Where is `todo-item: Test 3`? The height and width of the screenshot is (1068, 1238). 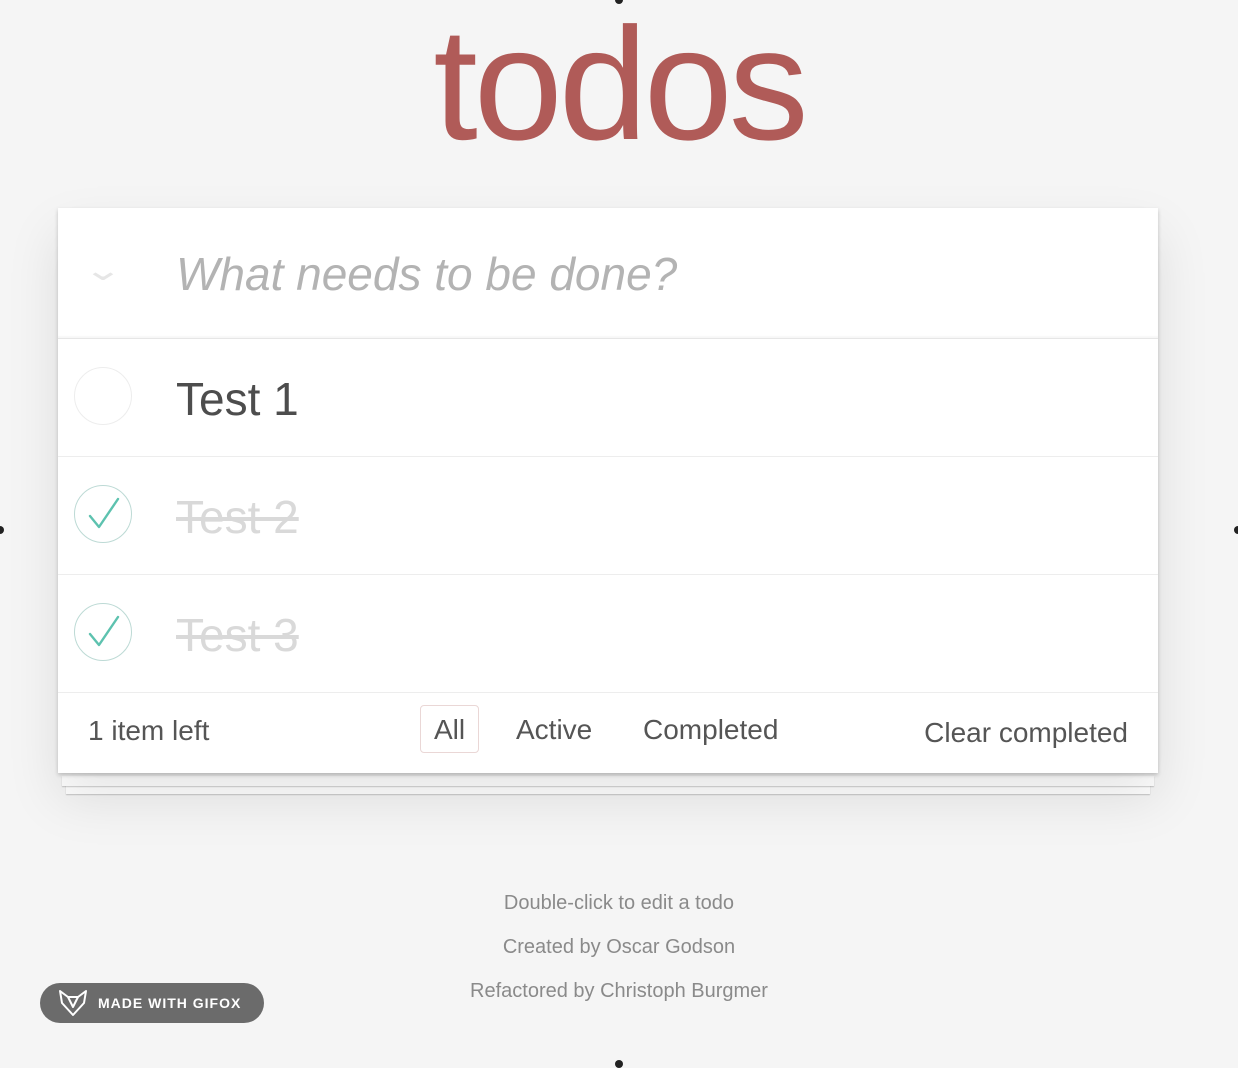
todo-item: Test 3 is located at coordinates (608, 634).